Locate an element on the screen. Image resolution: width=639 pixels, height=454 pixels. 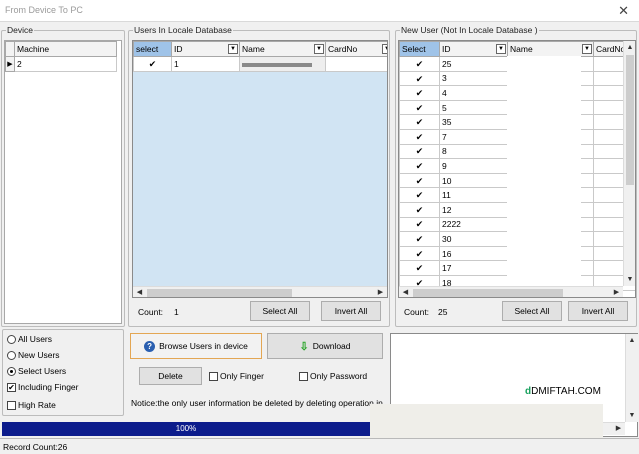
locale-horizontal-scrollbar: ◀ ▶ is located at coordinates (260, 291).